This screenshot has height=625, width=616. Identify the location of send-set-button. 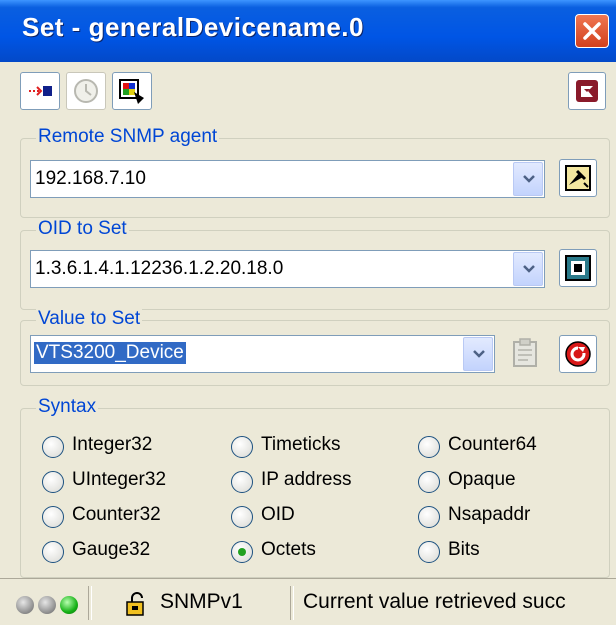
(40, 91).